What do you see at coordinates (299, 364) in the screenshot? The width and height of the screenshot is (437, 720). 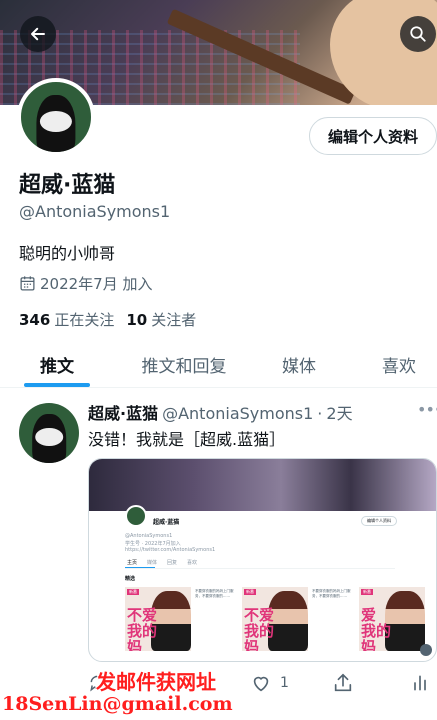 I see `tab-media: 媒体` at bounding box center [299, 364].